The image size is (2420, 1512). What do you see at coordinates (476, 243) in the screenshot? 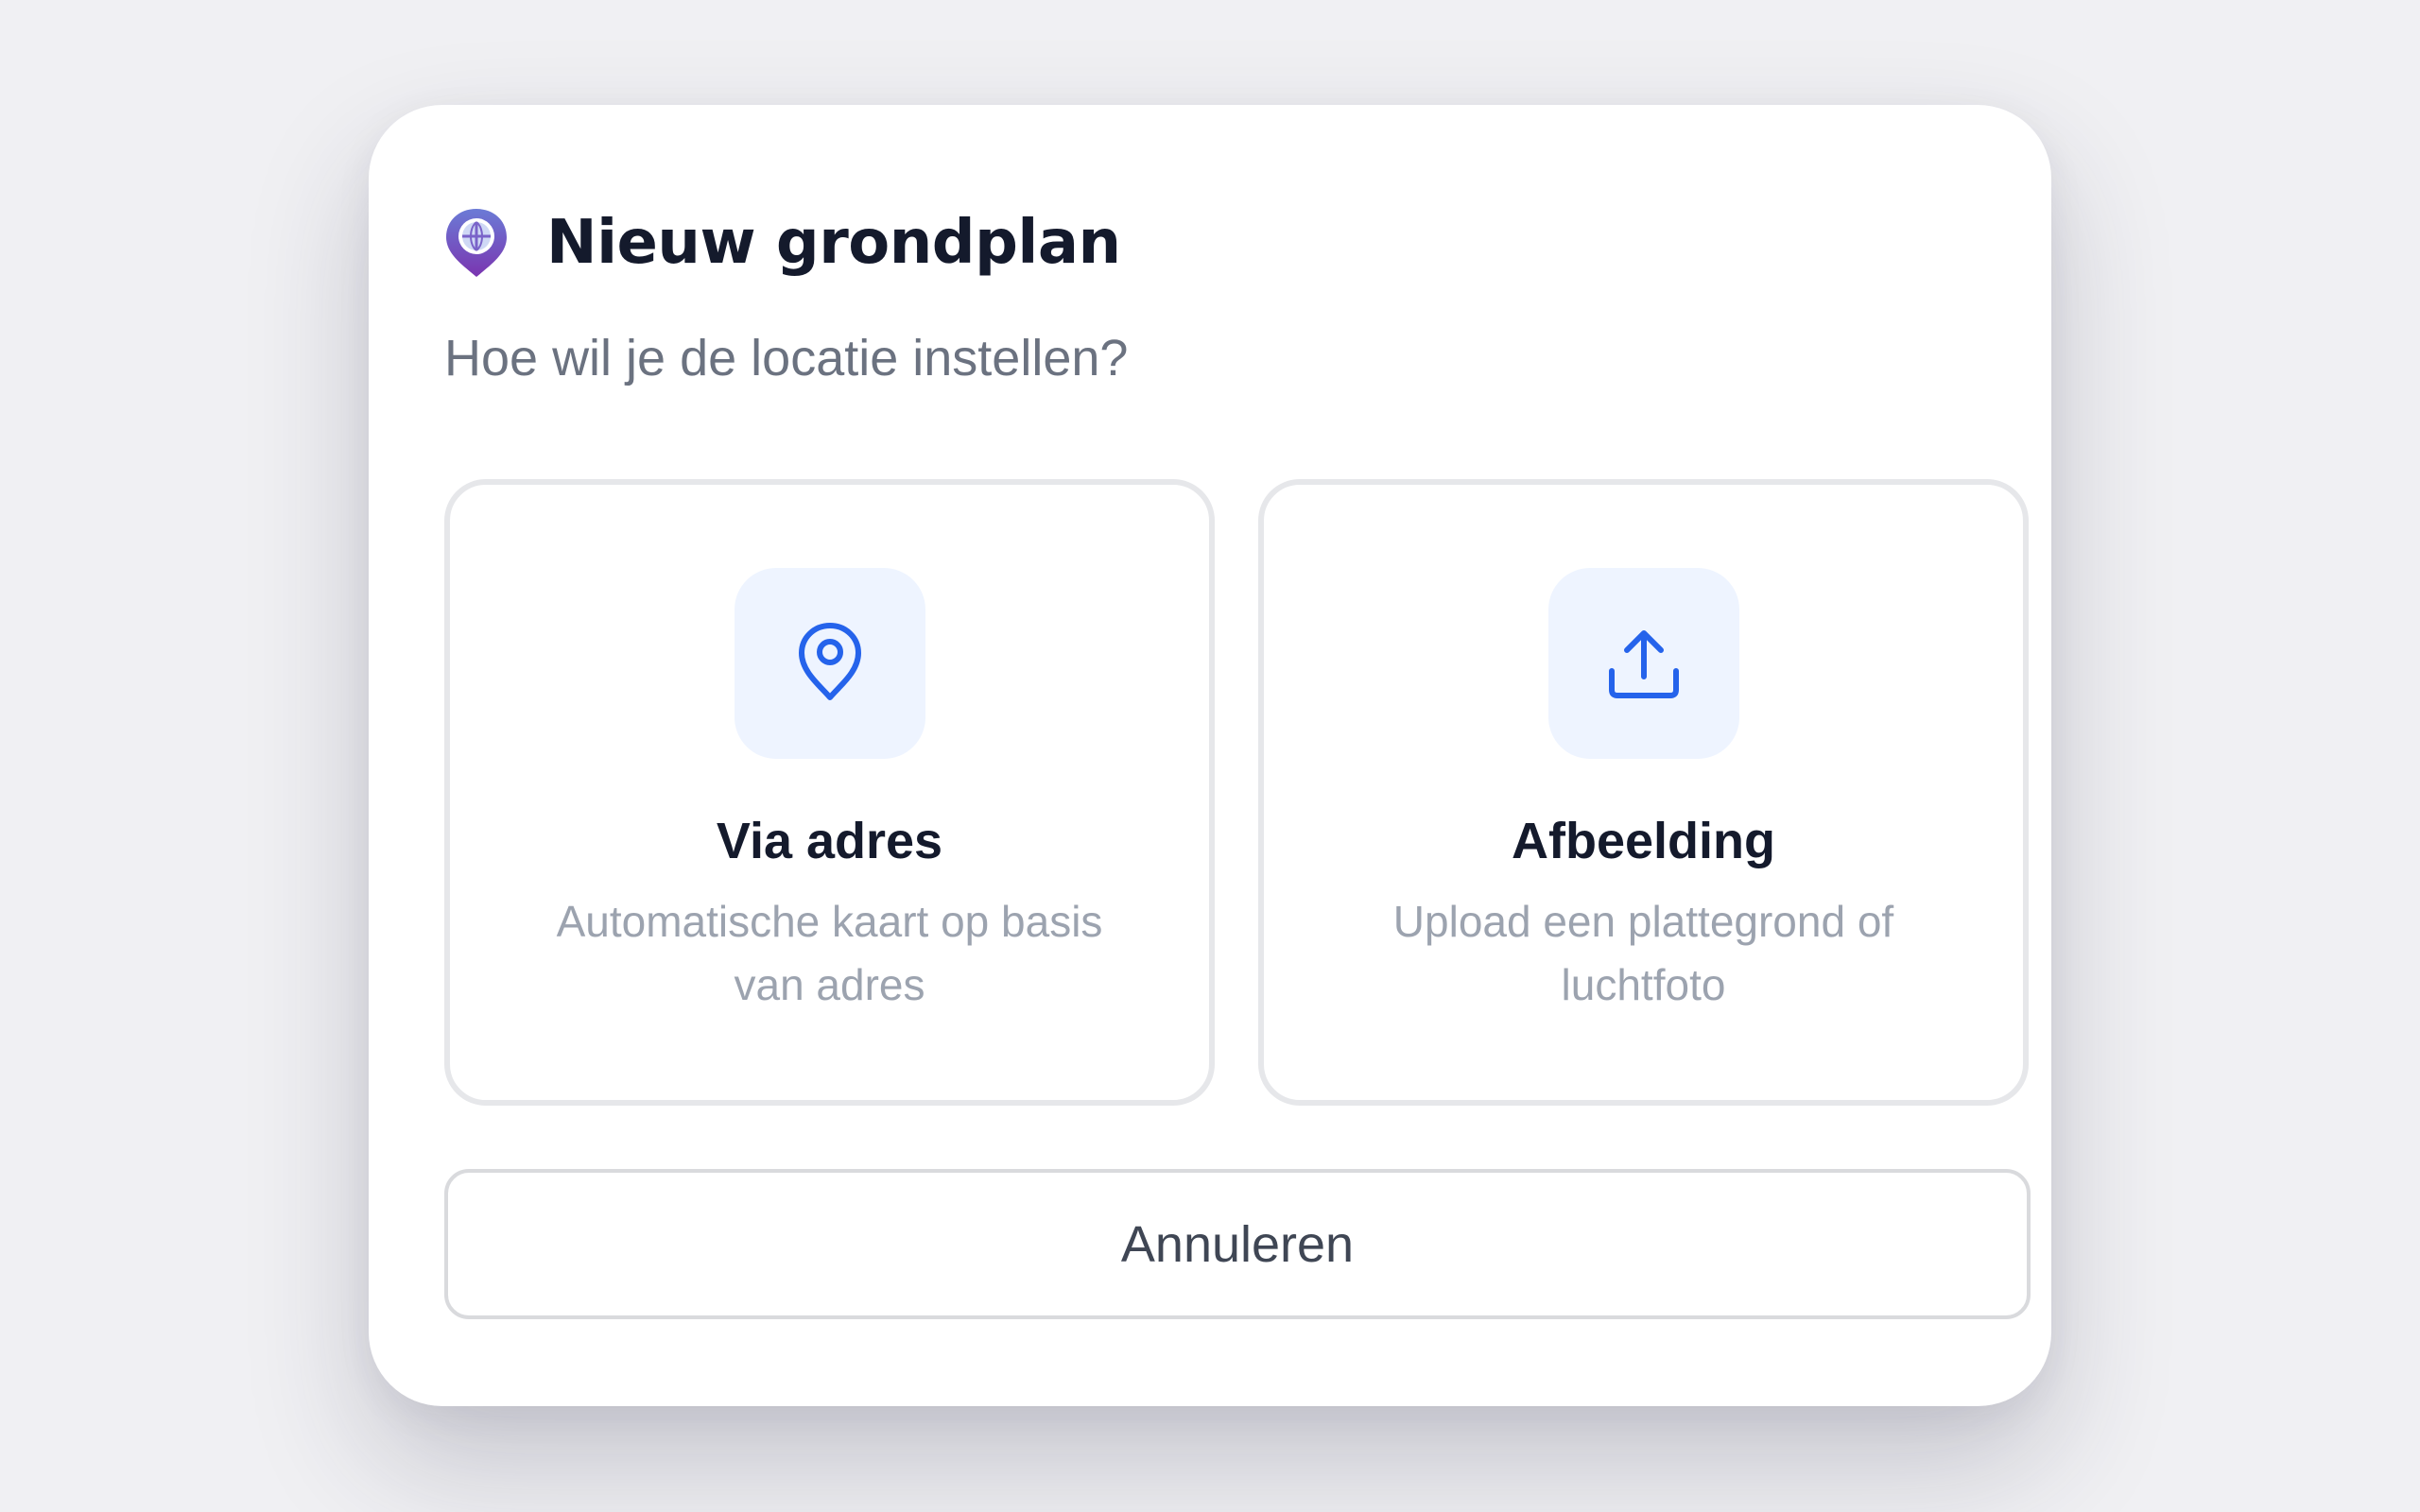
I see `map-pin-globe-icon` at bounding box center [476, 243].